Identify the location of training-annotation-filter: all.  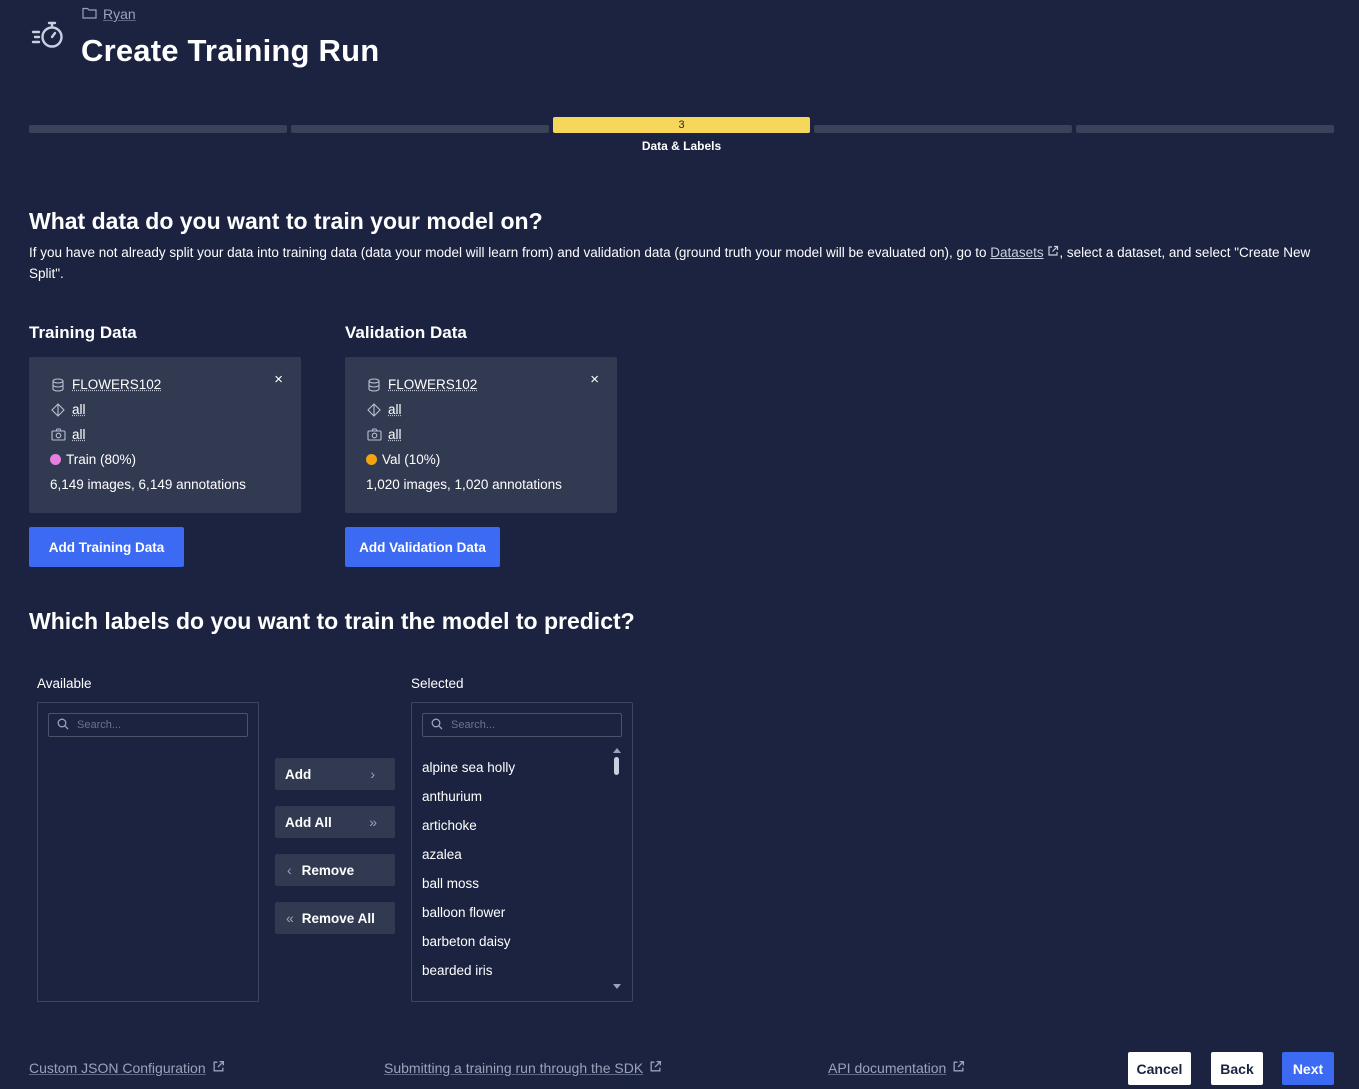
(79, 409).